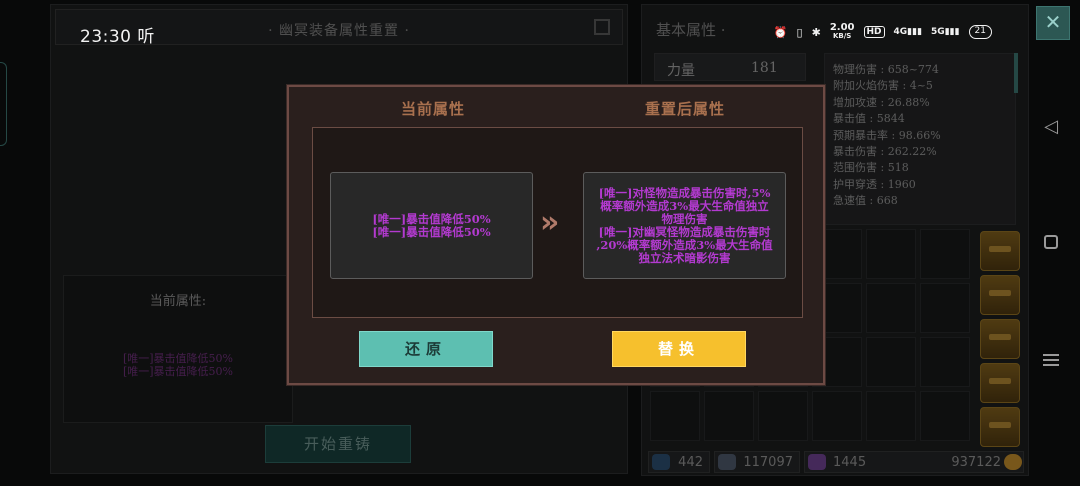 The width and height of the screenshot is (1080, 486). Describe the element at coordinates (426, 349) in the screenshot. I see `restore-button: 还原` at that location.